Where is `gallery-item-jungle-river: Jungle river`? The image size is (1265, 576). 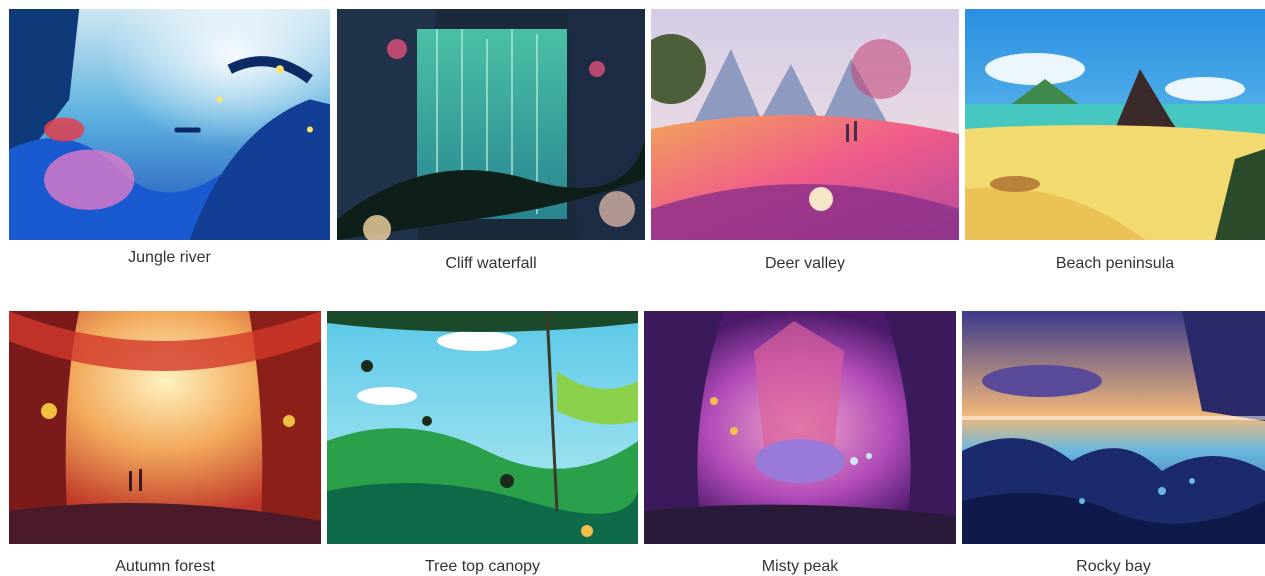
gallery-item-jungle-river: Jungle river is located at coordinates (169, 140).